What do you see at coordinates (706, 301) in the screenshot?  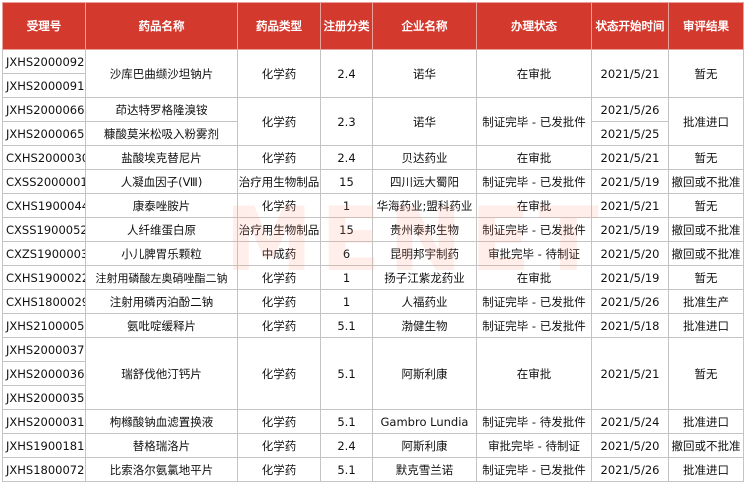 I see `review-result: 批准生产` at bounding box center [706, 301].